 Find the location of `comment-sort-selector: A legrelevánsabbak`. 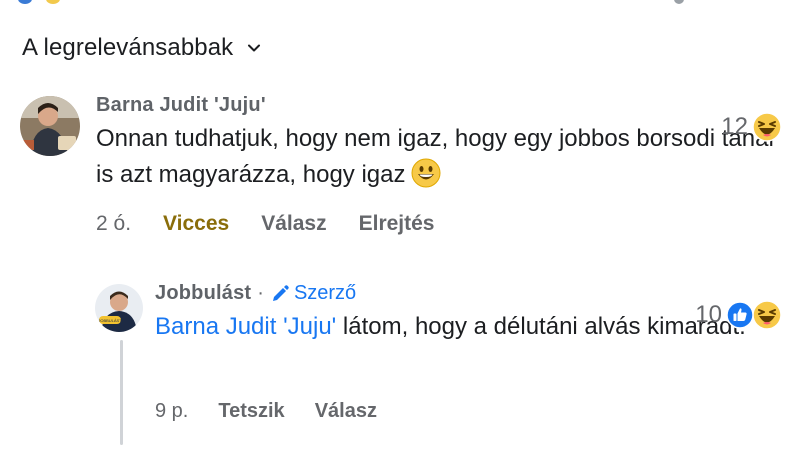

comment-sort-selector: A legrelevánsabbak is located at coordinates (141, 48).